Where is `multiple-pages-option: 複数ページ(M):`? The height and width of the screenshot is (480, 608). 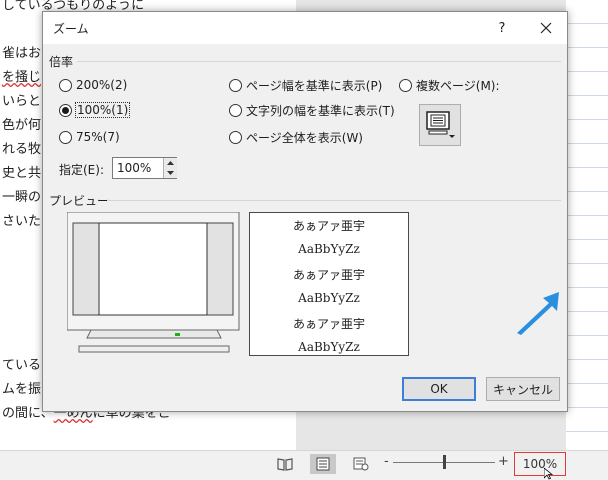 multiple-pages-option: 複数ページ(M): is located at coordinates (449, 85).